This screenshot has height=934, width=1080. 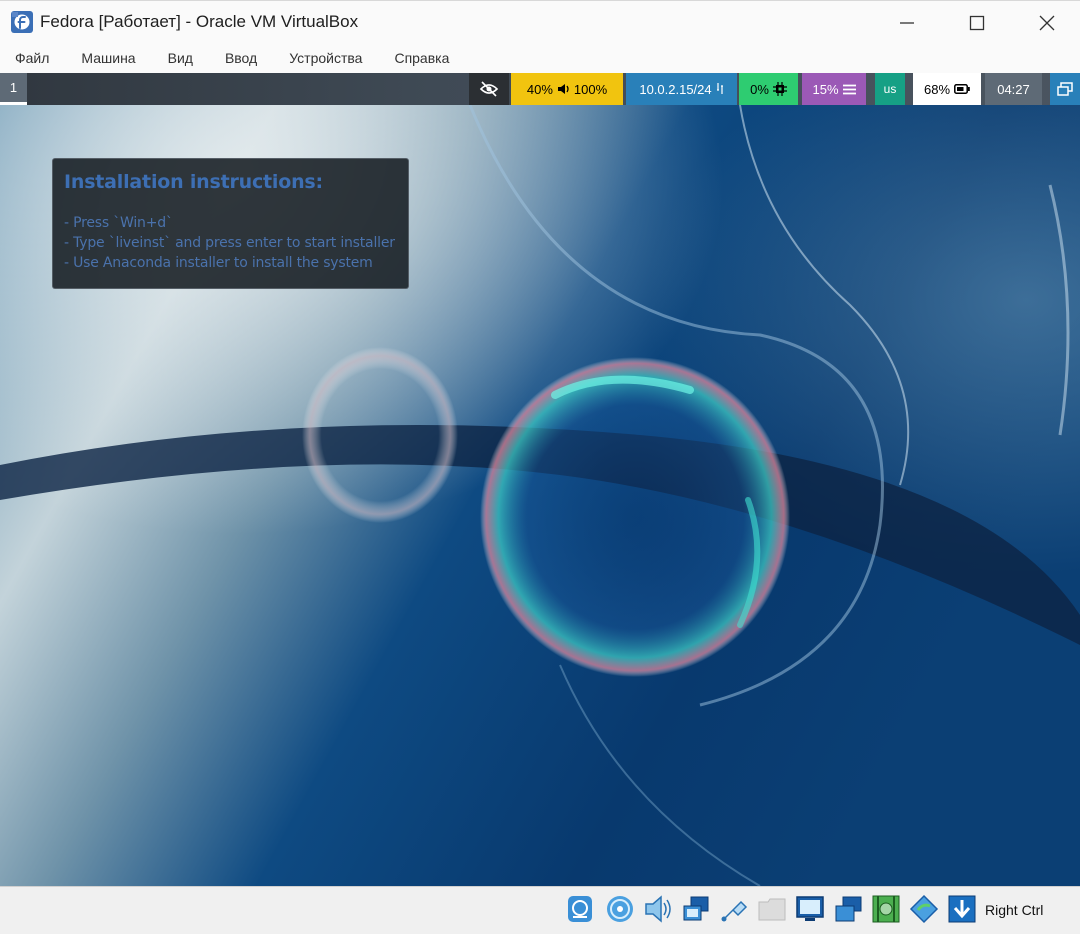 I want to click on window-icon, so click(x=1065, y=89).